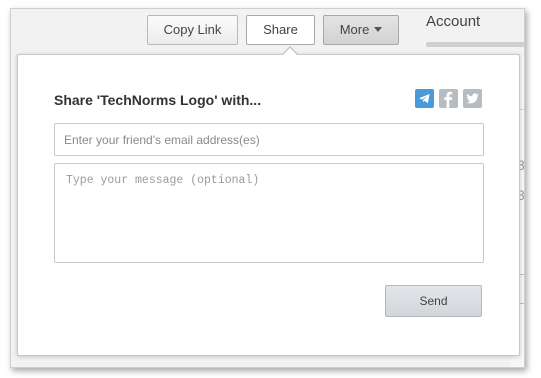 The width and height of the screenshot is (541, 378). What do you see at coordinates (475, 44) in the screenshot?
I see `account-bar` at bounding box center [475, 44].